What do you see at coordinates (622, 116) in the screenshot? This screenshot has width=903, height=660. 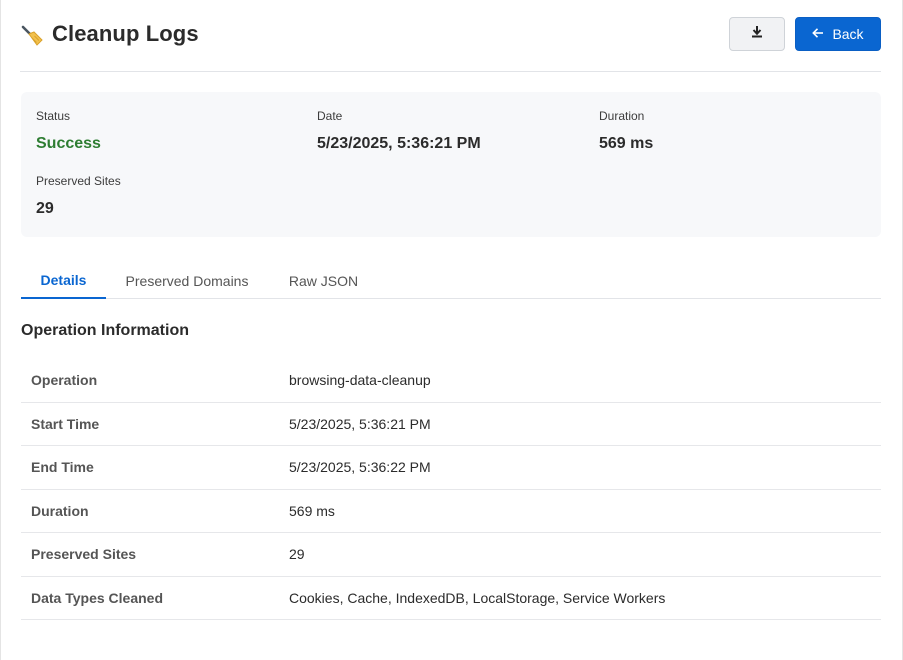 I see `duration-label: Duration` at bounding box center [622, 116].